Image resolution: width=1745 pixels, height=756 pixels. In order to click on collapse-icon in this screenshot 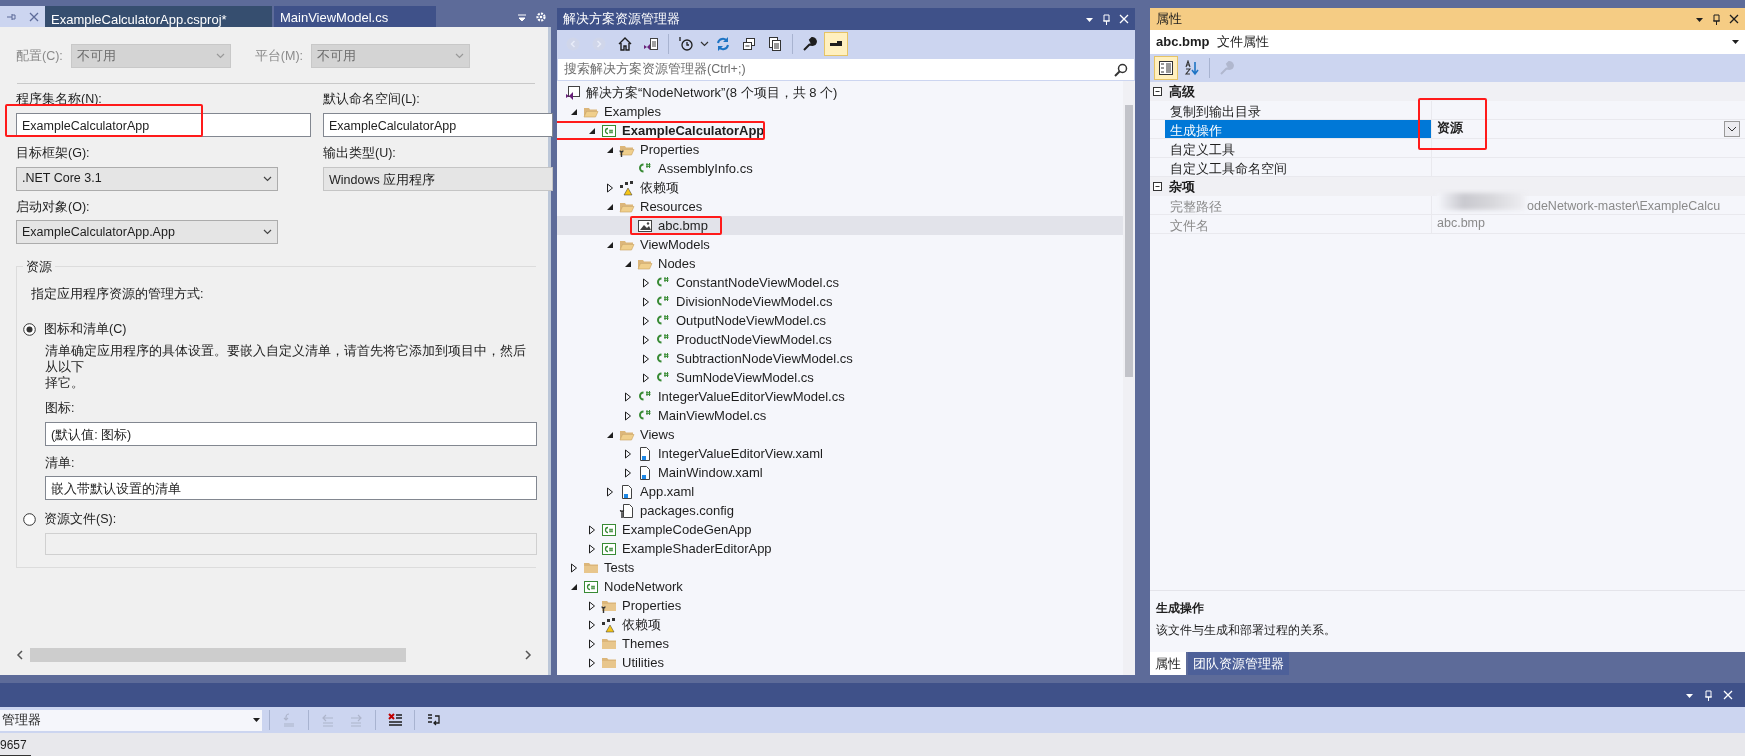, I will do `click(749, 44)`.